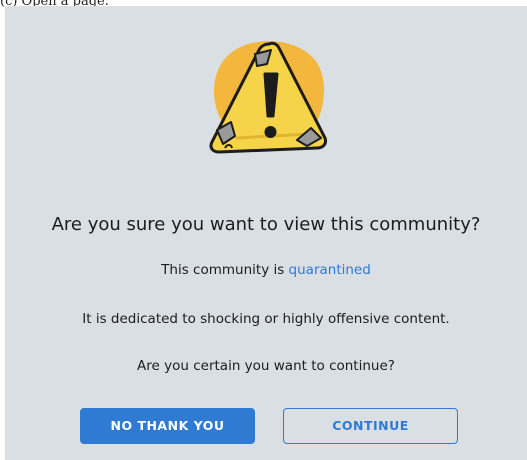 This screenshot has height=460, width=527. What do you see at coordinates (266, 366) in the screenshot?
I see `continue-question: Are you certain you want to continue?` at bounding box center [266, 366].